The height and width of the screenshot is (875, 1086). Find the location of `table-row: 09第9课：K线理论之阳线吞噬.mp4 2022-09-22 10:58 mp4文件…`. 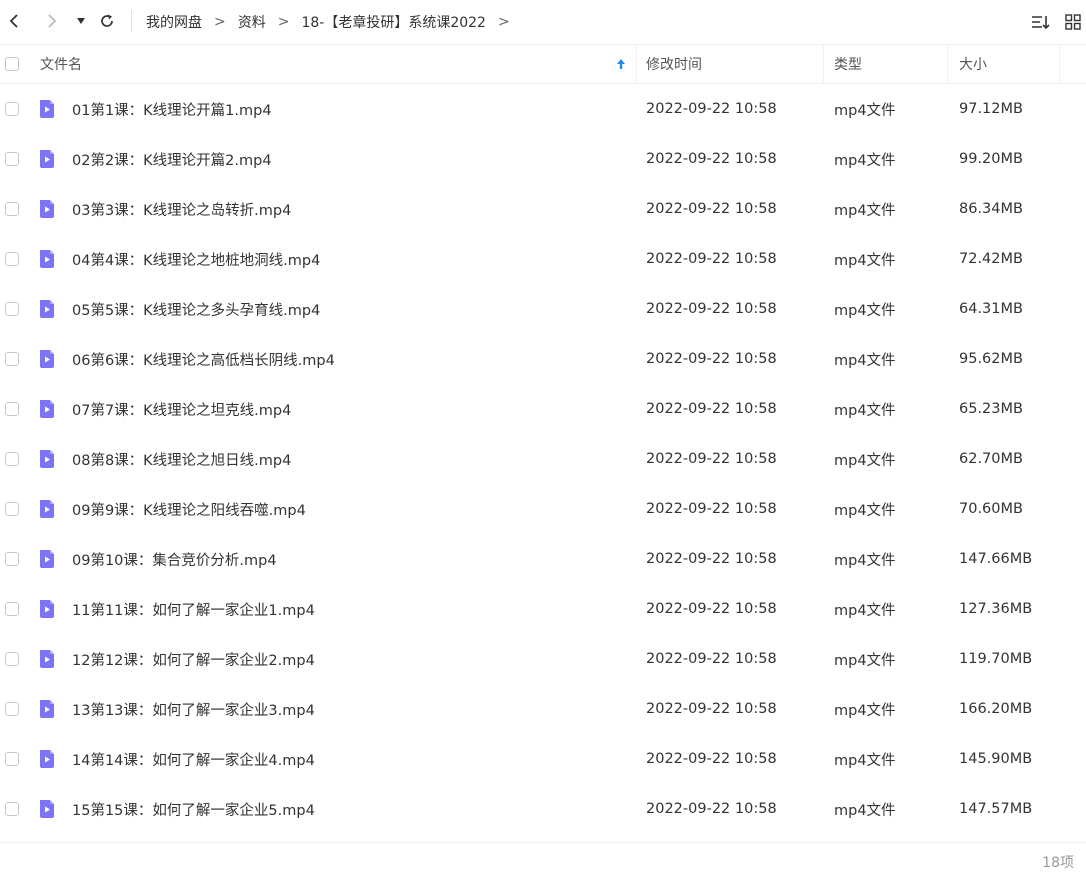

table-row: 09第9课：K线理论之阳线吞噬.mp4 2022-09-22 10:58 mp4文件… is located at coordinates (543, 509).